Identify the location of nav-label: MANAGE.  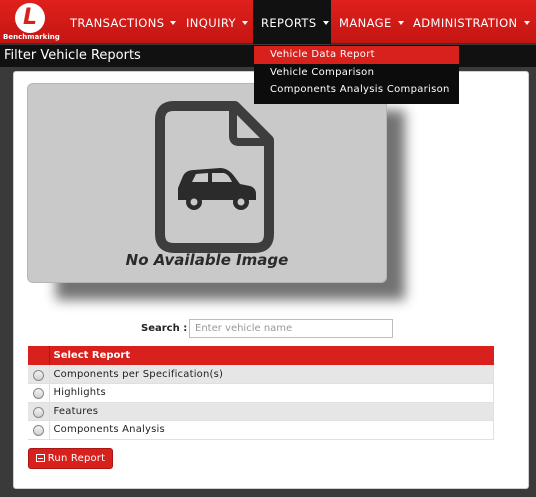
(365, 23).